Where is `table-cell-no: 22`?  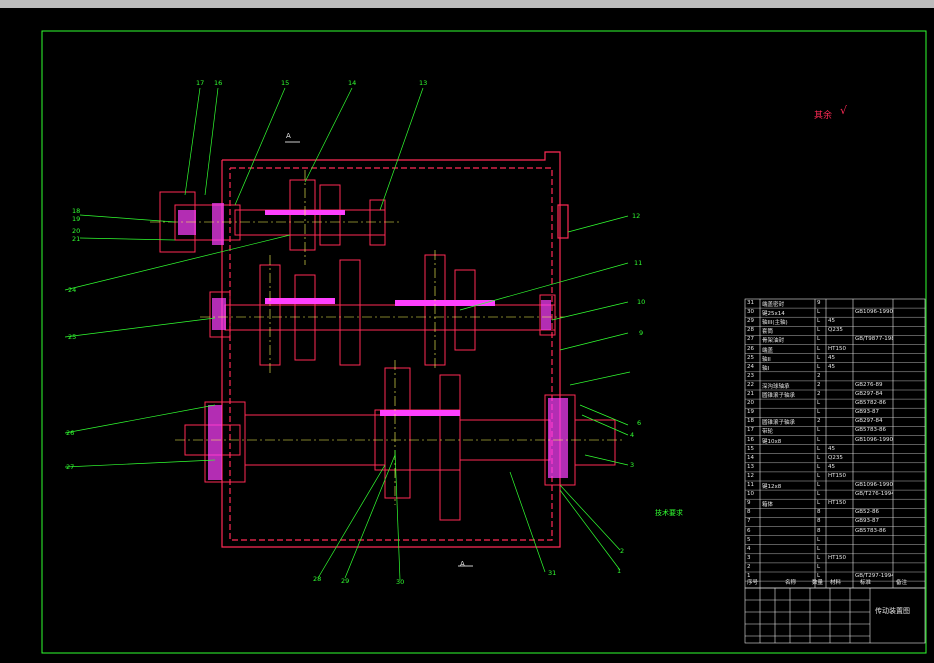 table-cell-no: 22 is located at coordinates (750, 384).